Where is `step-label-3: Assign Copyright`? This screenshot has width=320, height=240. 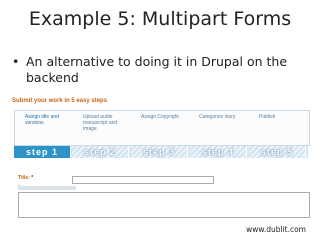 step-label-3: Assign Copyright is located at coordinates (160, 117).